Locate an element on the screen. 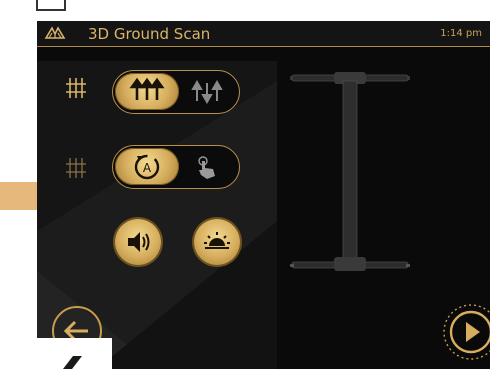 Image resolution: width=490 pixels, height=369 pixels. option-auto: A is located at coordinates (147, 166).